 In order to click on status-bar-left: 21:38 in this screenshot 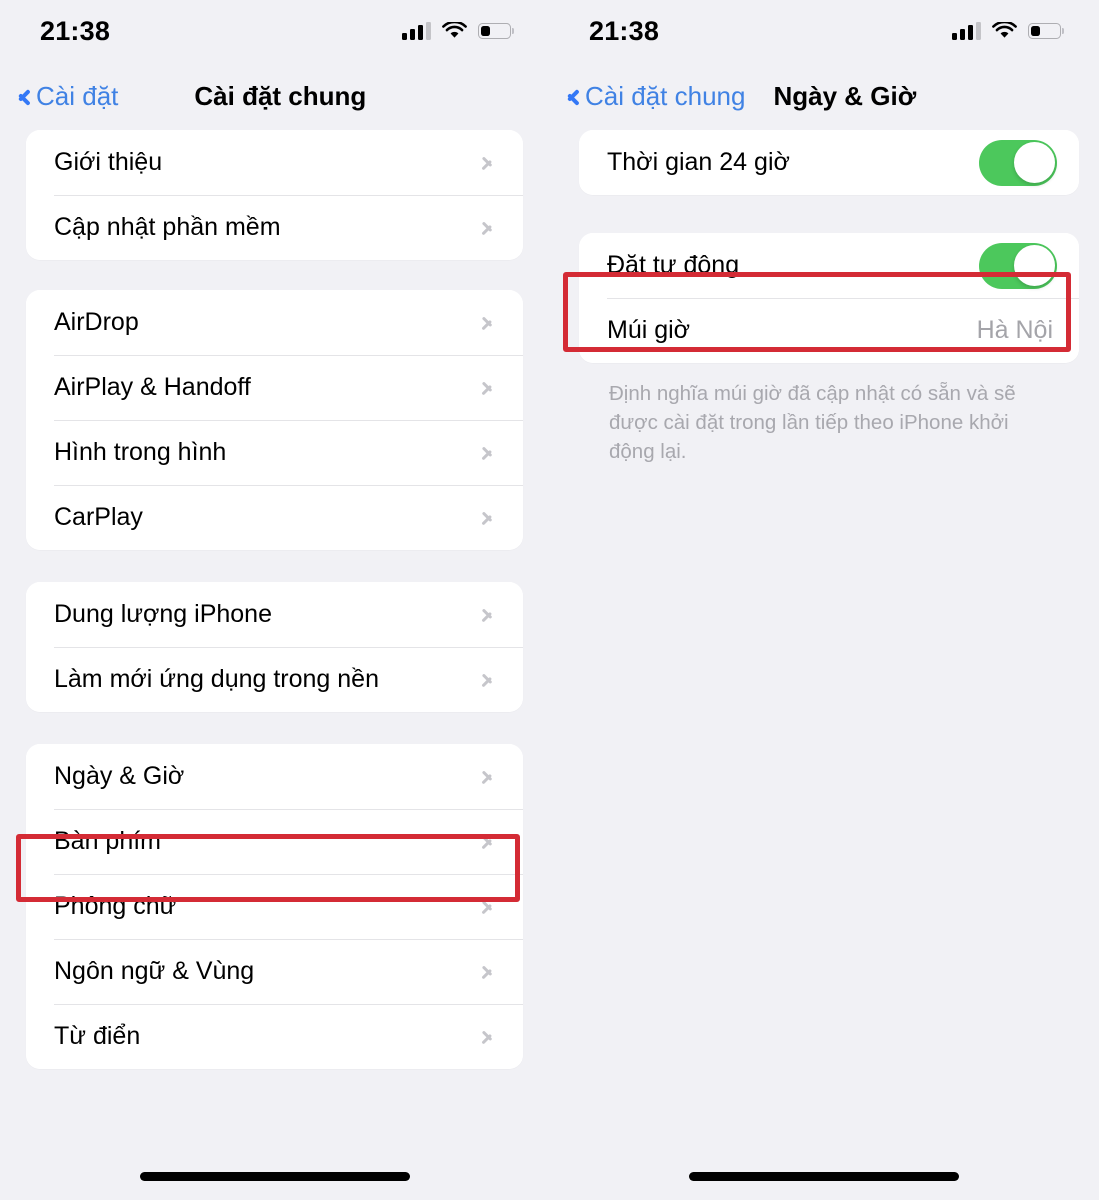, I will do `click(274, 31)`.